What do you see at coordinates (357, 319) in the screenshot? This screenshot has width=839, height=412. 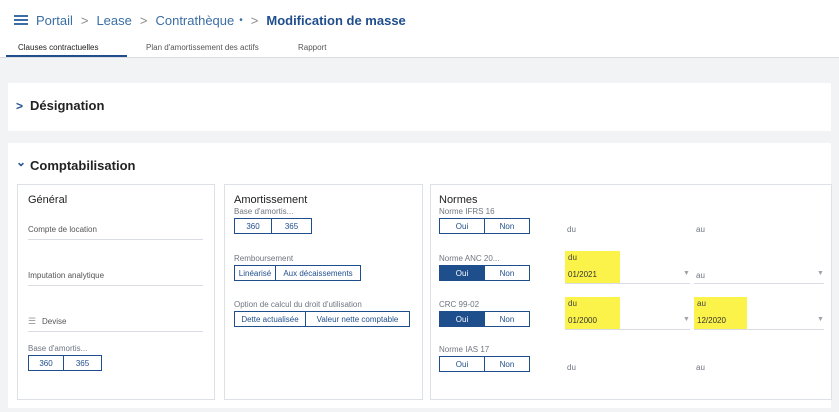 I see `valeur-nette-comptable-button: Valeur nette comptable` at bounding box center [357, 319].